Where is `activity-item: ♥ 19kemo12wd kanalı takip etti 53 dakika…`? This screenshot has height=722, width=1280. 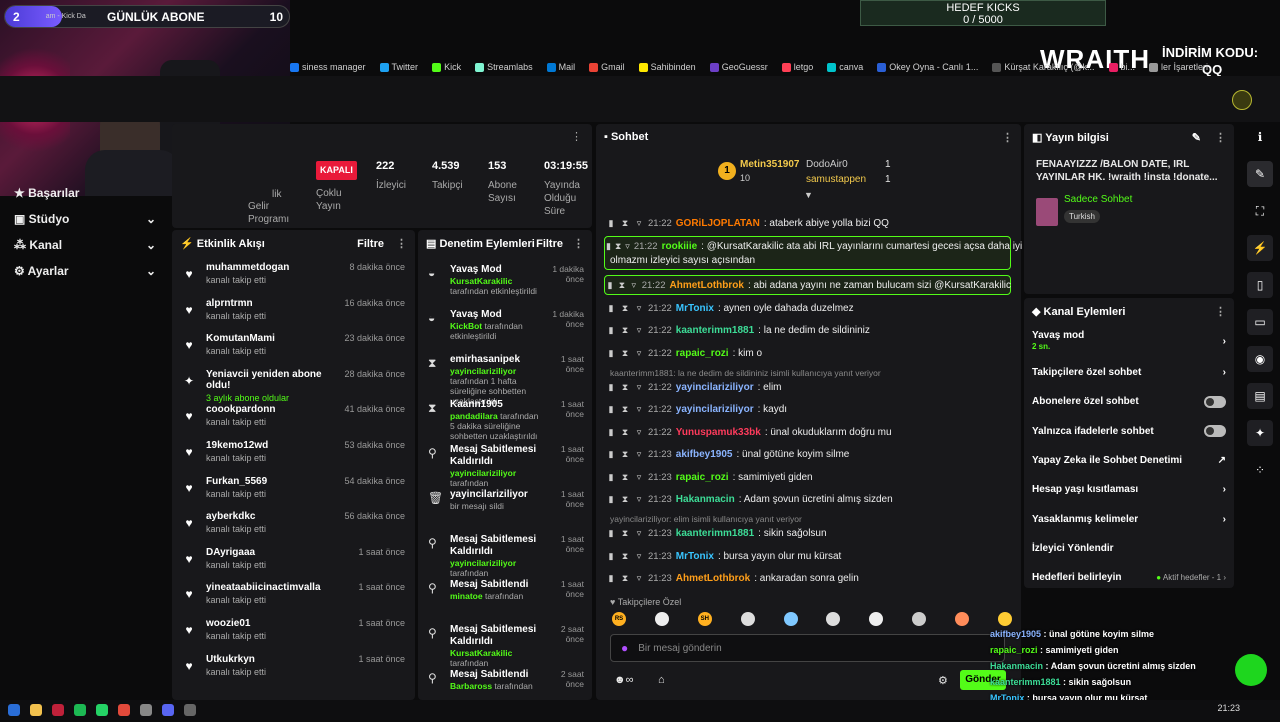 activity-item: ♥ 19kemo12wd kanalı takip etti 53 dakika… is located at coordinates (293, 458).